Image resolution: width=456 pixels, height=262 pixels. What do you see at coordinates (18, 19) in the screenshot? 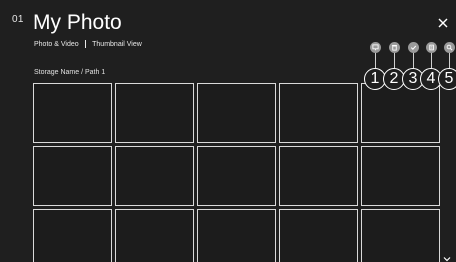
I see `step-number: 01` at bounding box center [18, 19].